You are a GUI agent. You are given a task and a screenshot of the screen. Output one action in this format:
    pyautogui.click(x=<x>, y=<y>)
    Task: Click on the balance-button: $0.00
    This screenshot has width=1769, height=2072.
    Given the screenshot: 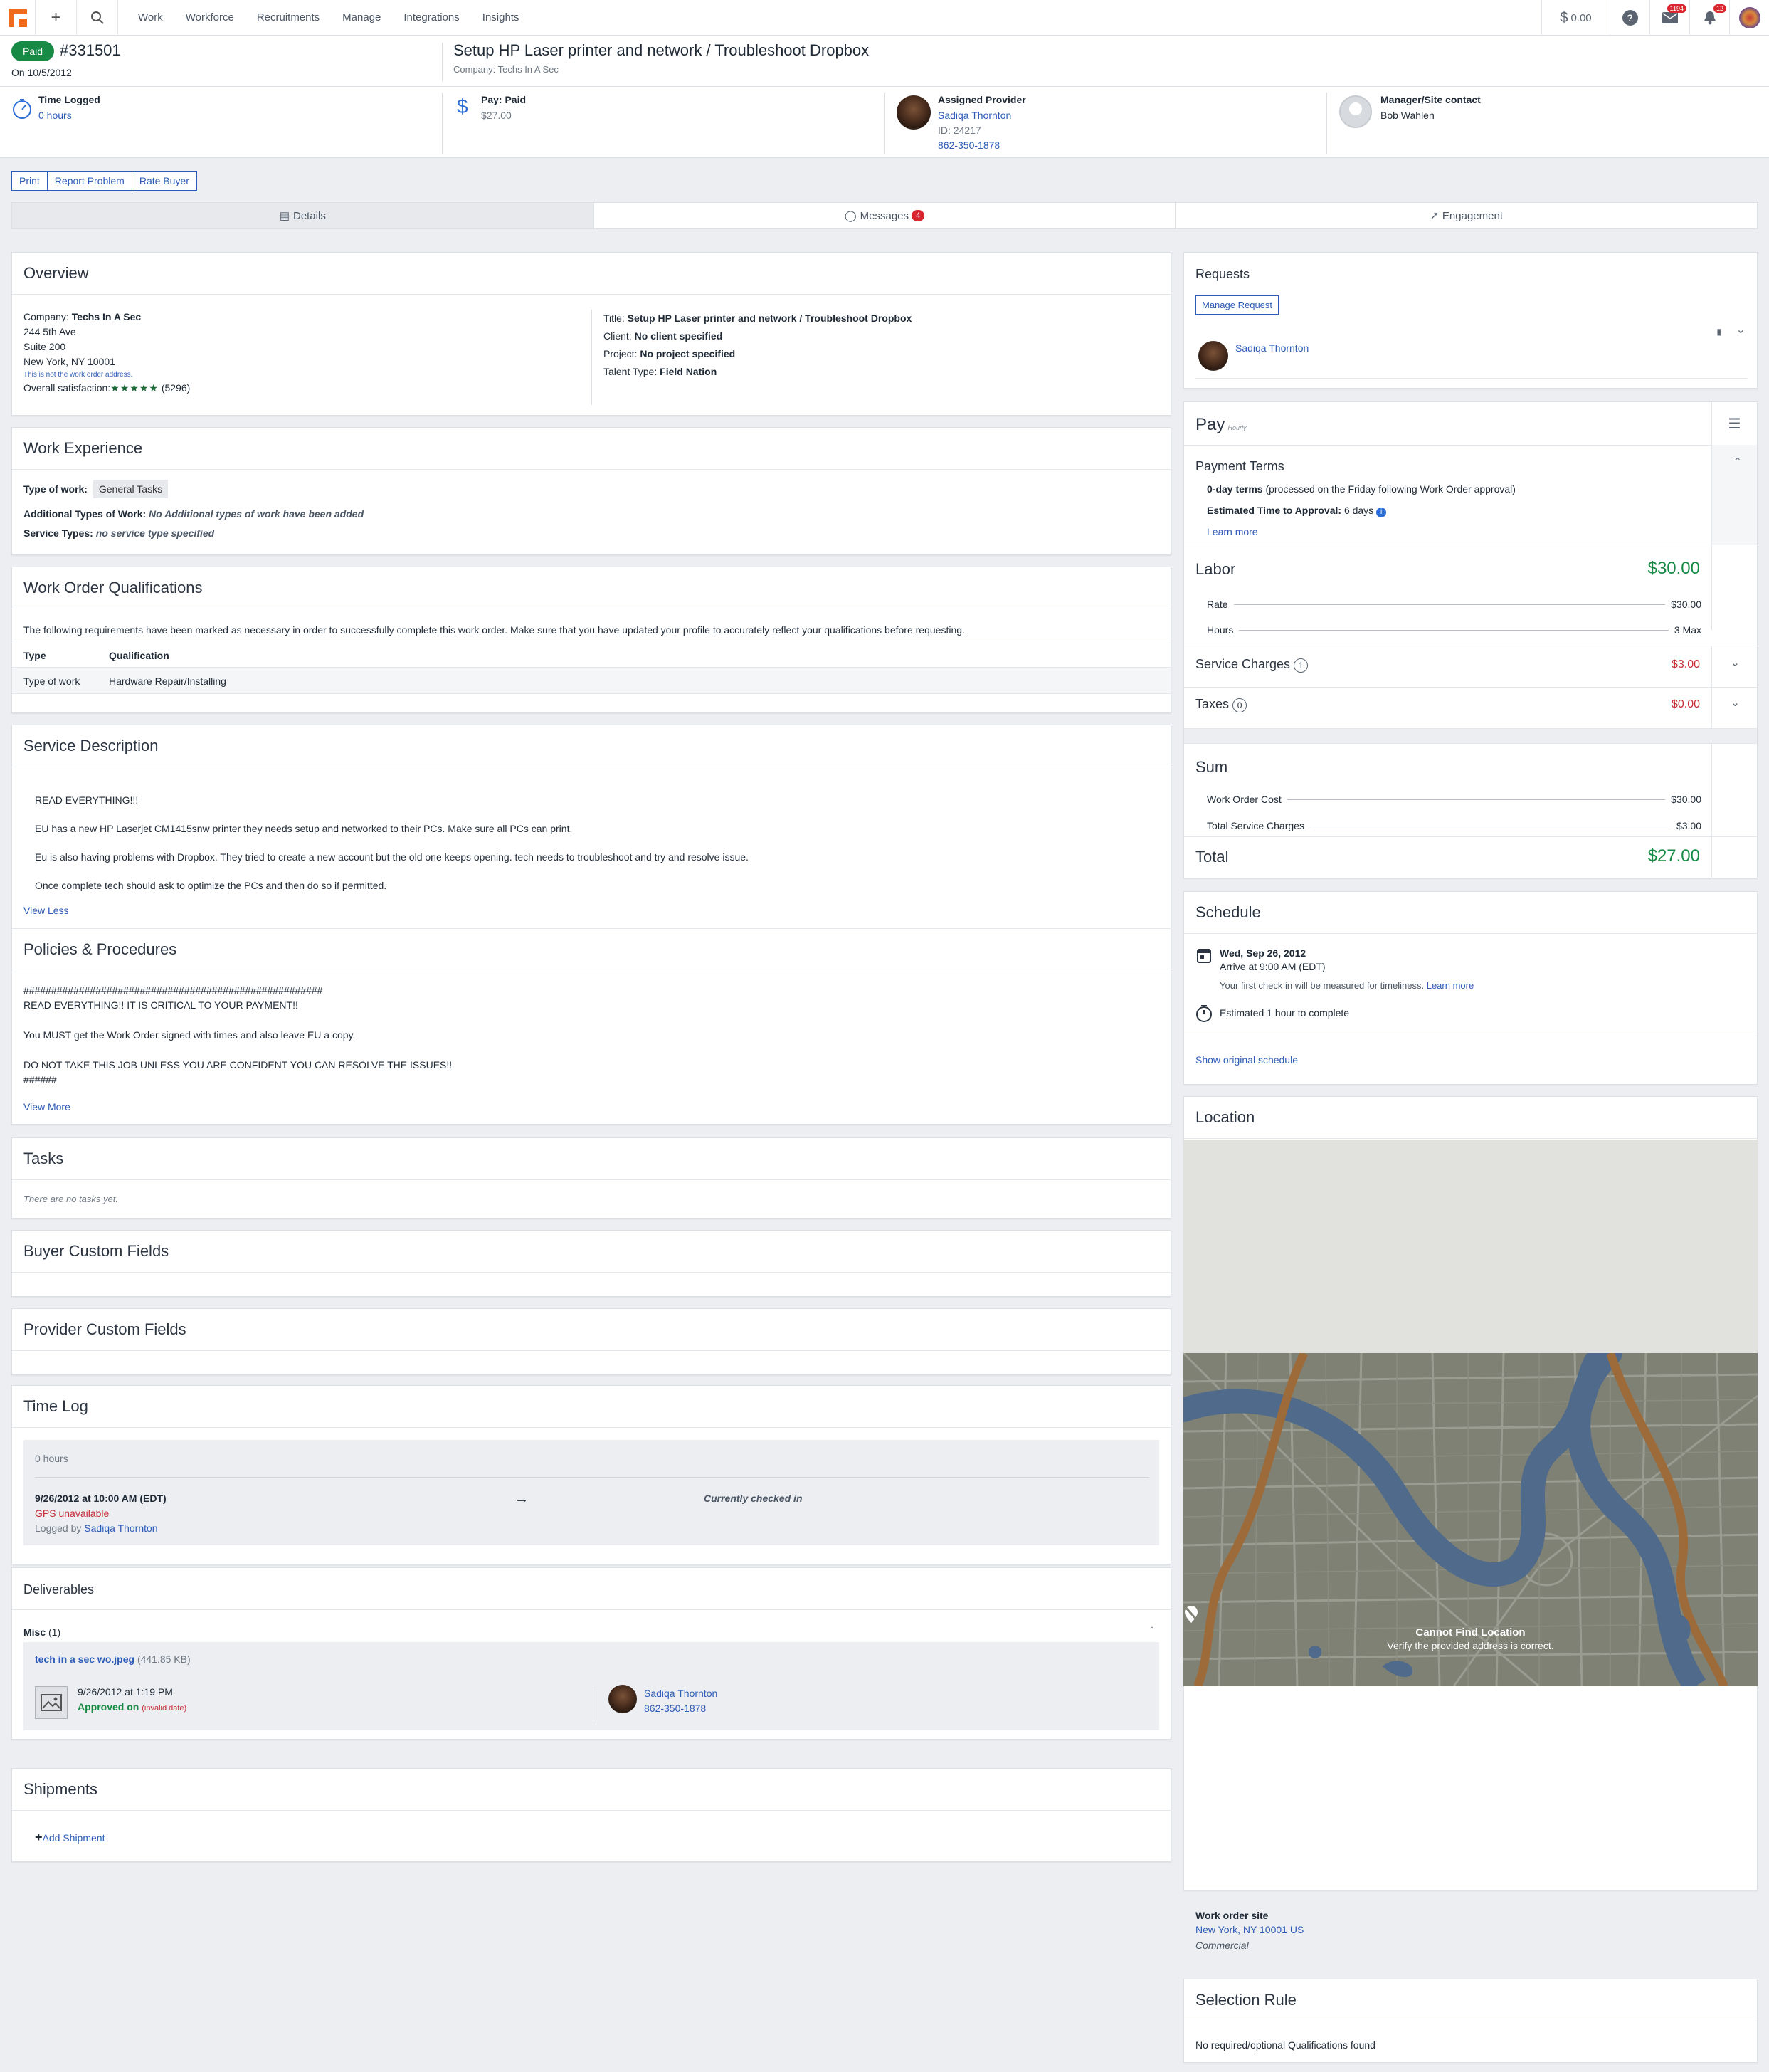 What is the action you would take?
    pyautogui.click(x=1575, y=18)
    